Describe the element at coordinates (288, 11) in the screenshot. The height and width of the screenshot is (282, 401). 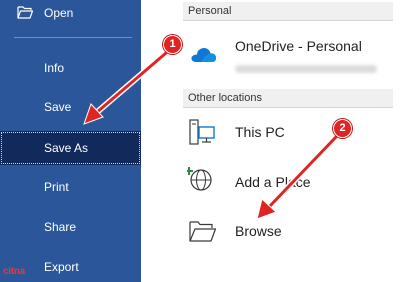
I see `personal-section-header: Personal` at that location.